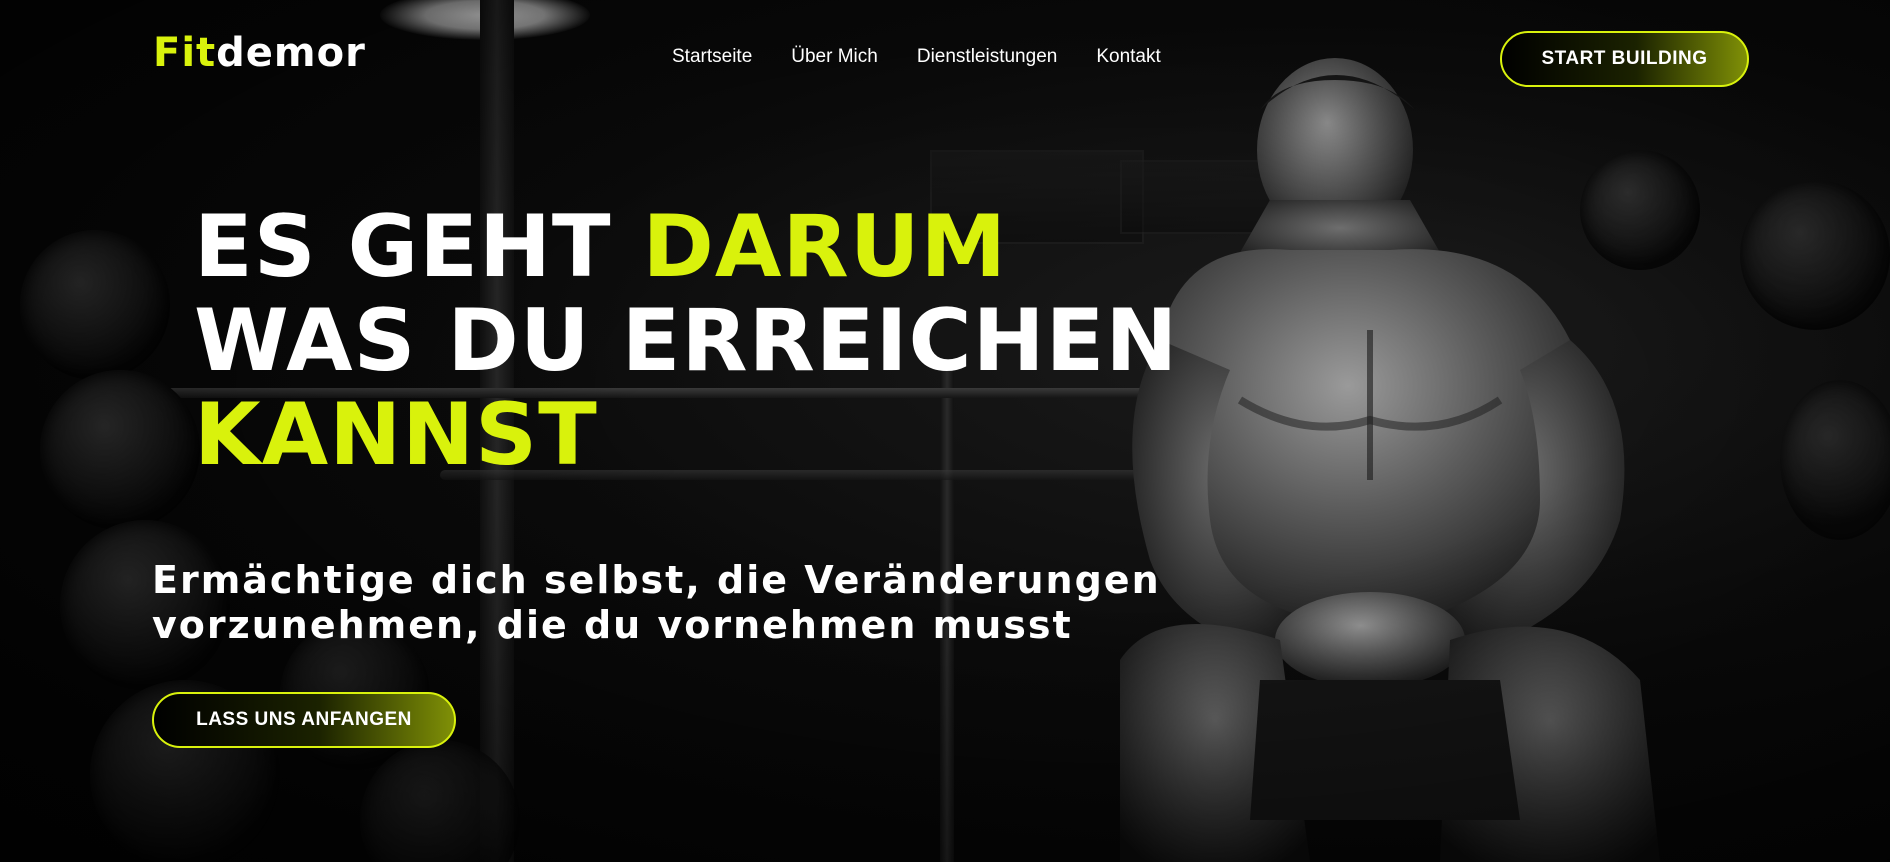 The image size is (1890, 862). Describe the element at coordinates (834, 57) in the screenshot. I see `nav-link-ueber-mich: Über Mich` at that location.